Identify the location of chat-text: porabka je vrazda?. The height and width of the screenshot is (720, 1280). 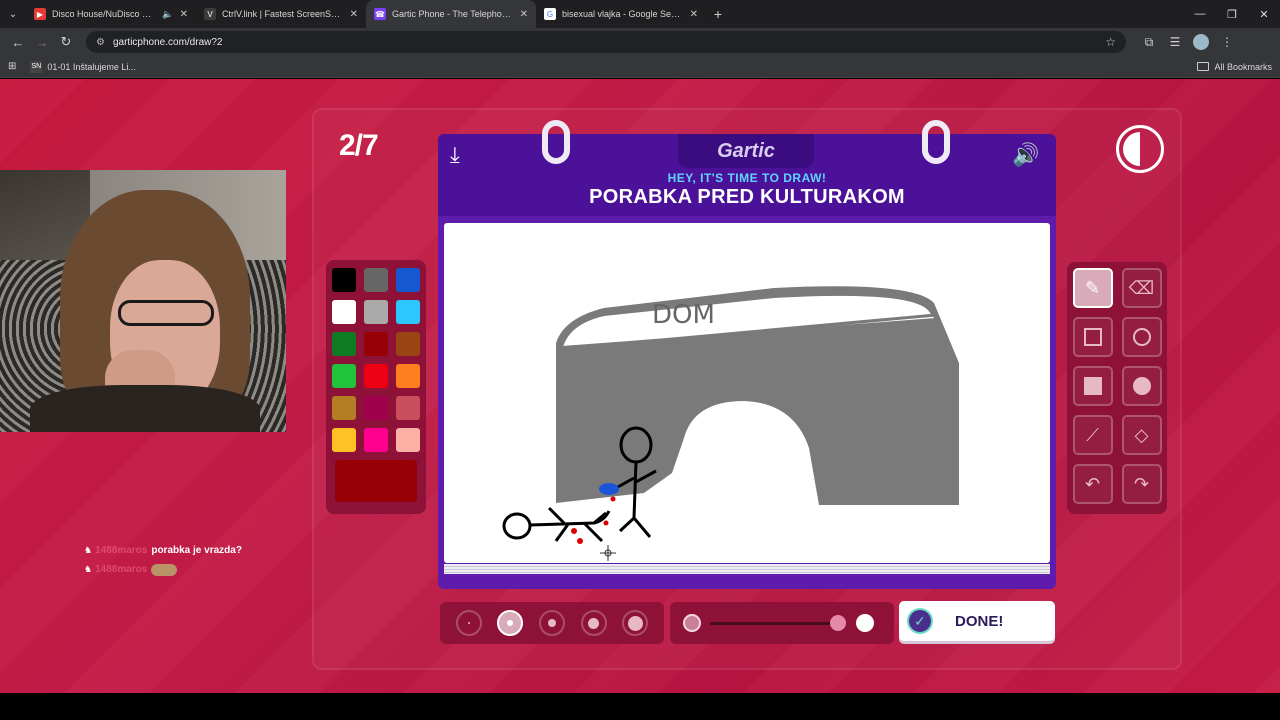
(196, 550).